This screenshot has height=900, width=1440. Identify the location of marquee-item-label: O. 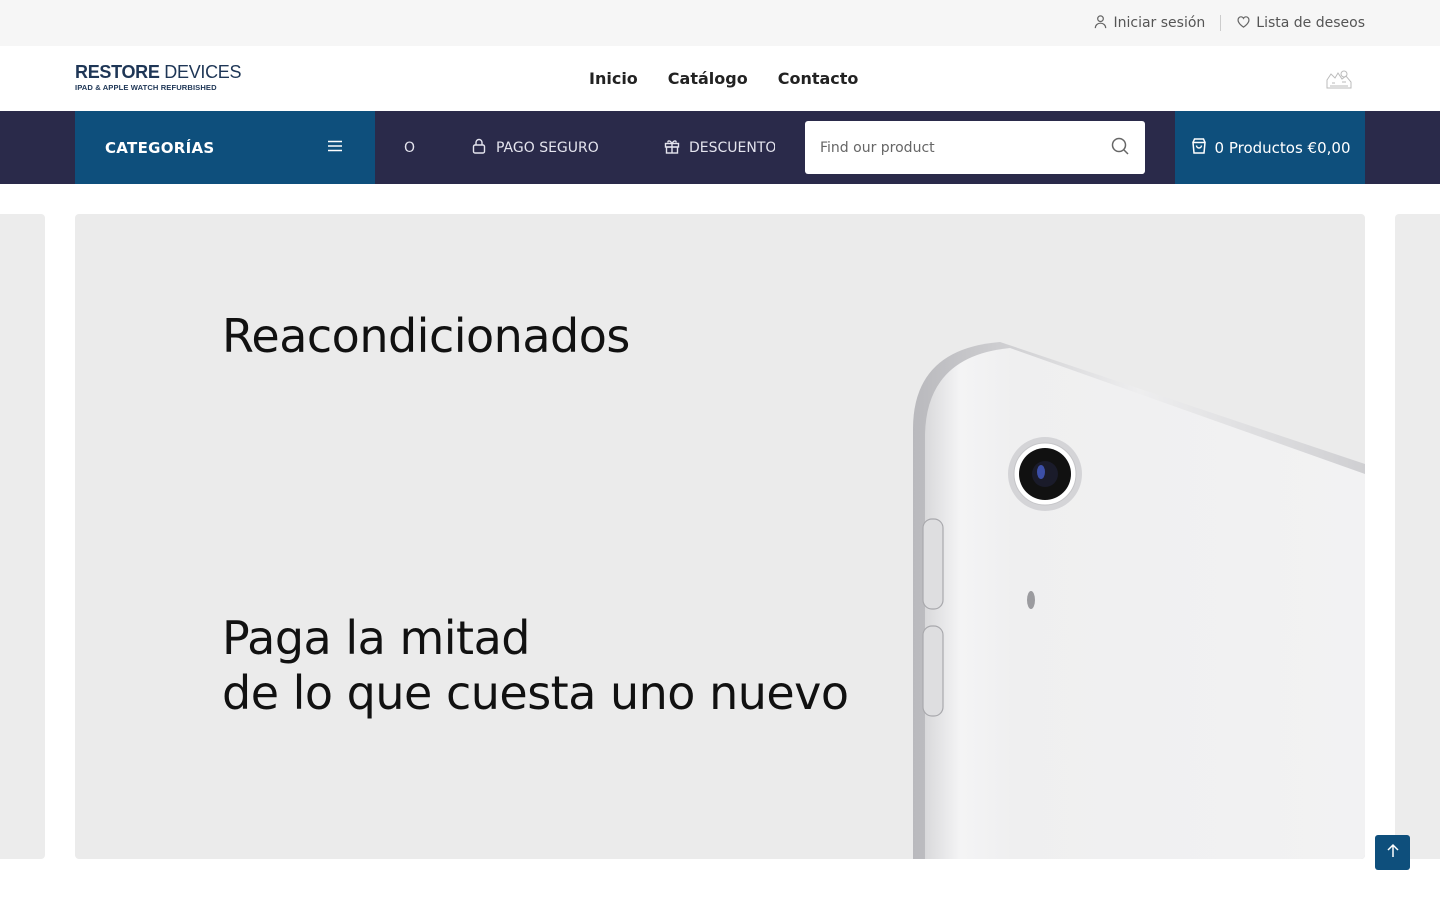
(410, 147).